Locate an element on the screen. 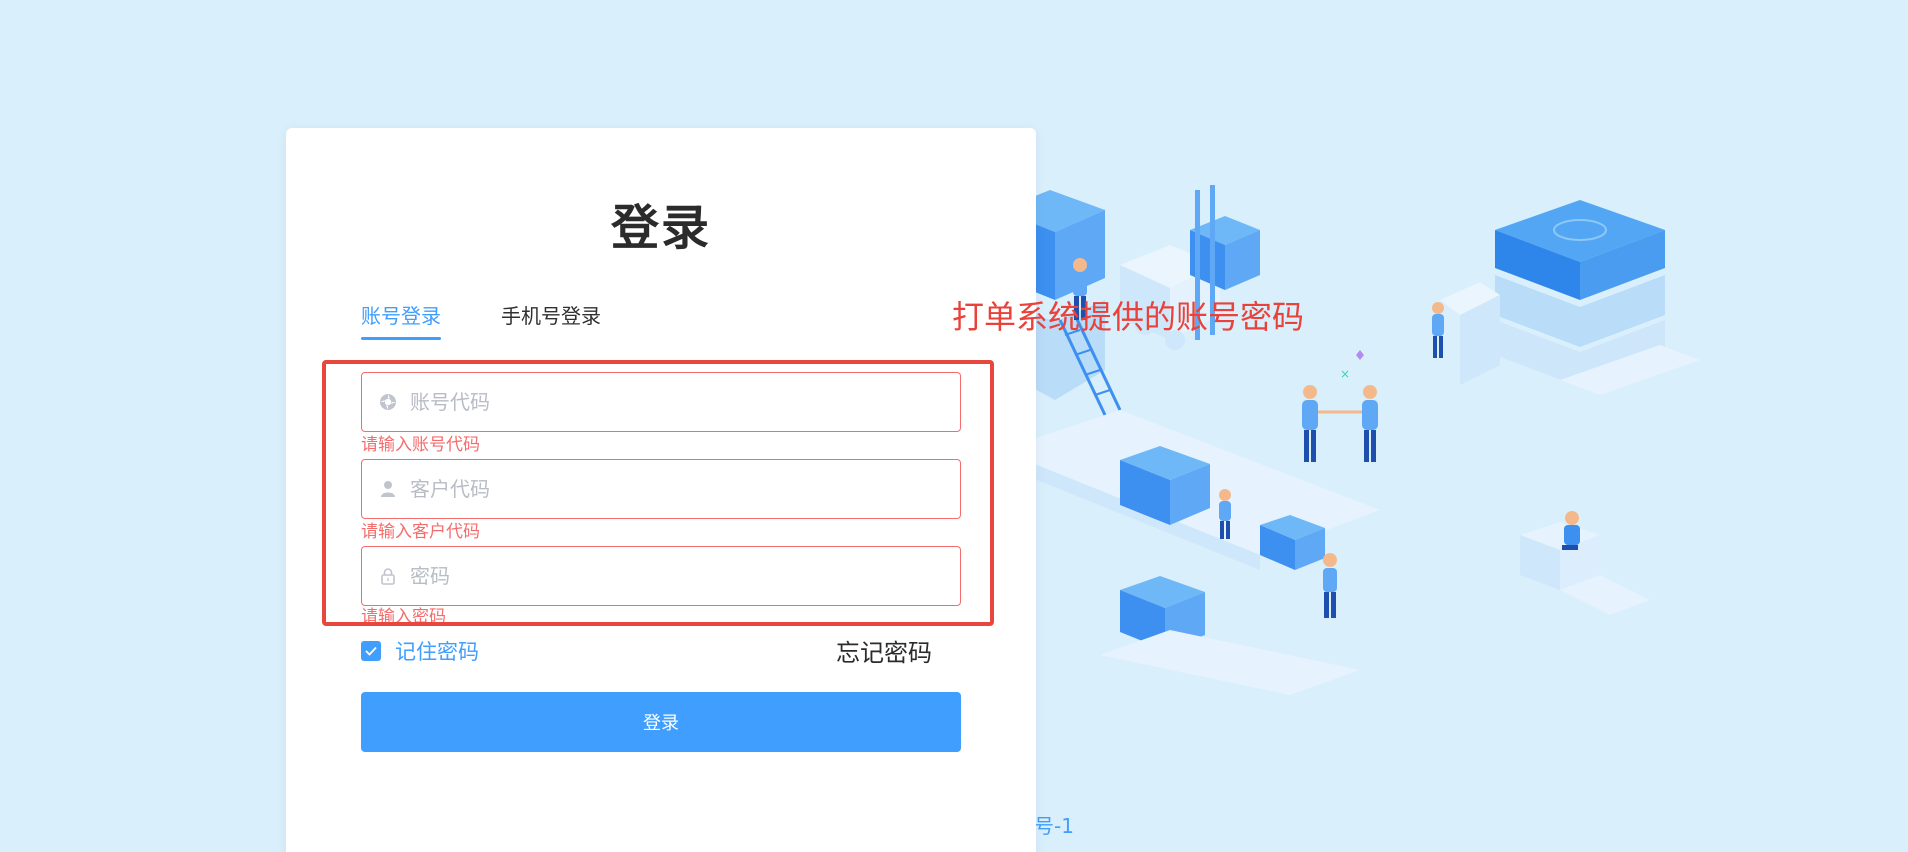 Image resolution: width=1908 pixels, height=852 pixels. account-code-field is located at coordinates (661, 402).